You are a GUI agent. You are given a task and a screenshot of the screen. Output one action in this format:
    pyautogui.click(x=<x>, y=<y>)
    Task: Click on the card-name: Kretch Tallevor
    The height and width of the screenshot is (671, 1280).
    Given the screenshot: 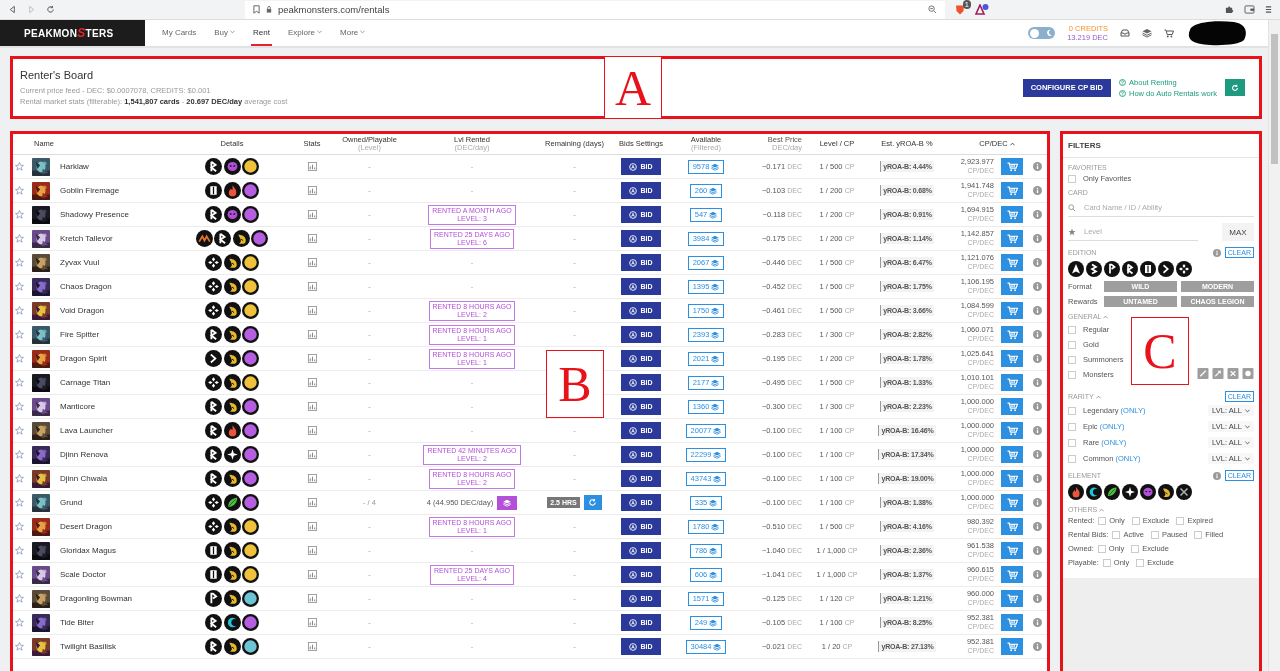 What is the action you would take?
    pyautogui.click(x=113, y=238)
    